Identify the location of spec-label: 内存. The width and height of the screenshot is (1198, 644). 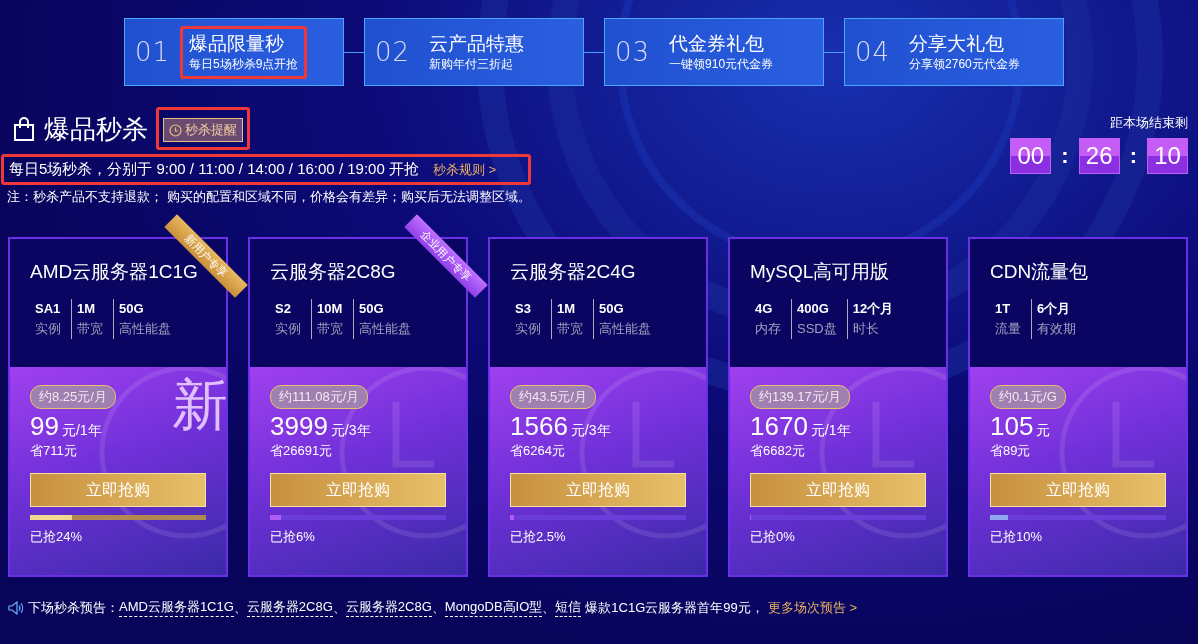
(768, 329).